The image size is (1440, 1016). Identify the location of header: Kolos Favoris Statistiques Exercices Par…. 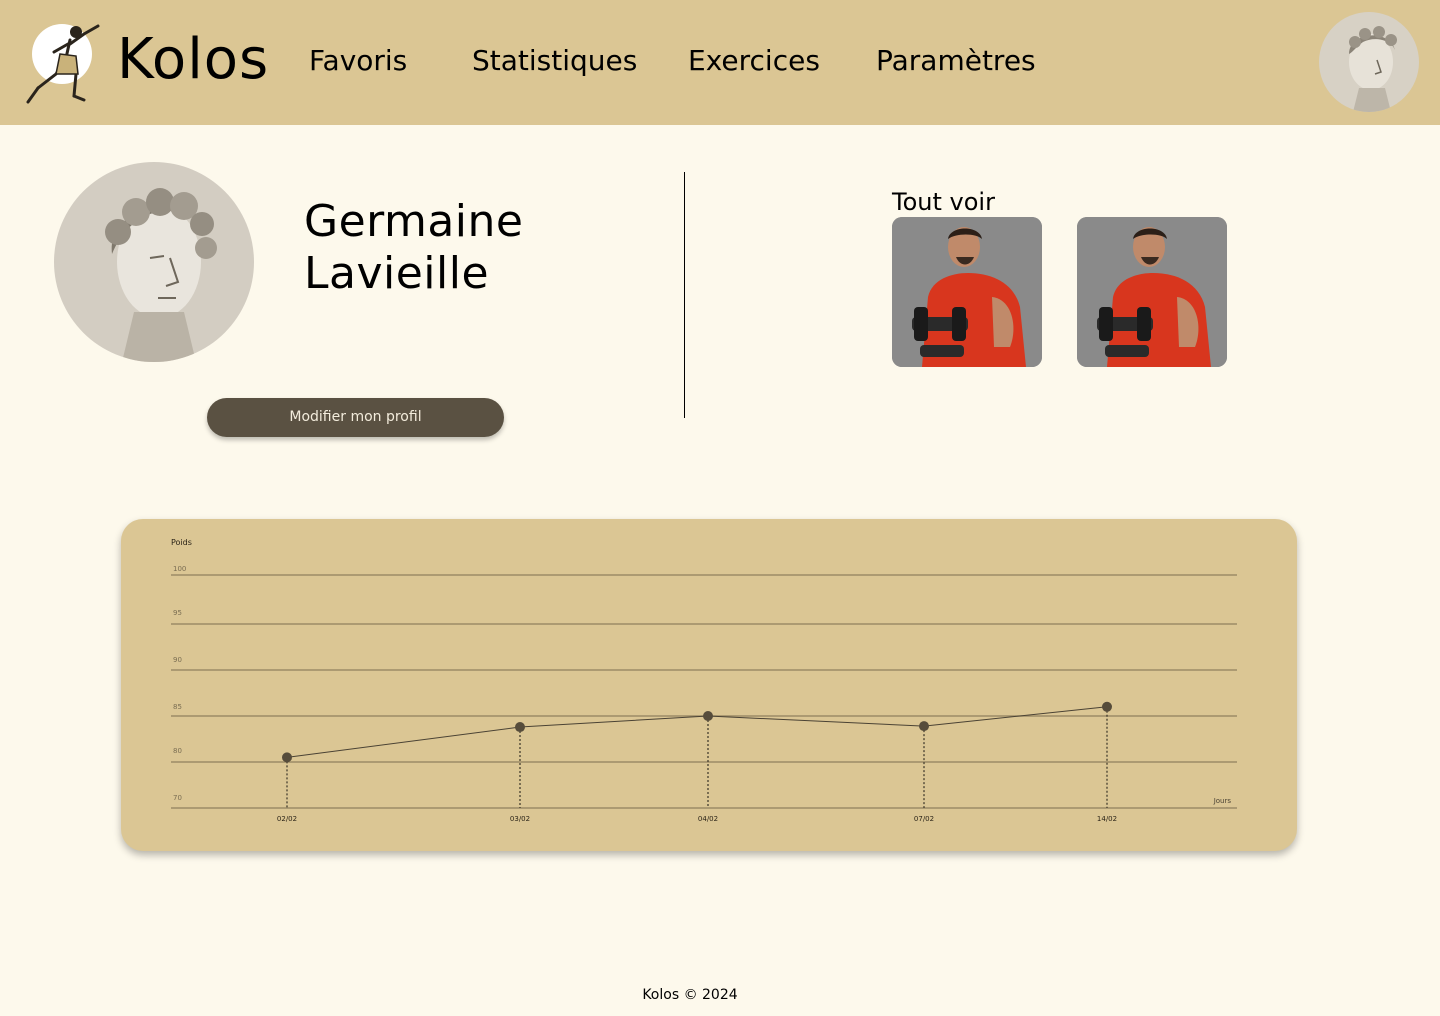
(720, 62).